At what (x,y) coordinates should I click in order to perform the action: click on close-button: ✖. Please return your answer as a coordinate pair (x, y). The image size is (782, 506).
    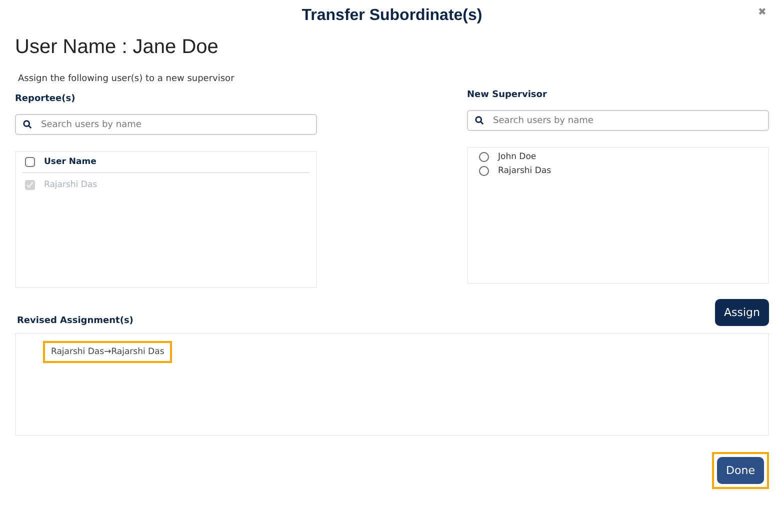
    Looking at the image, I should click on (762, 12).